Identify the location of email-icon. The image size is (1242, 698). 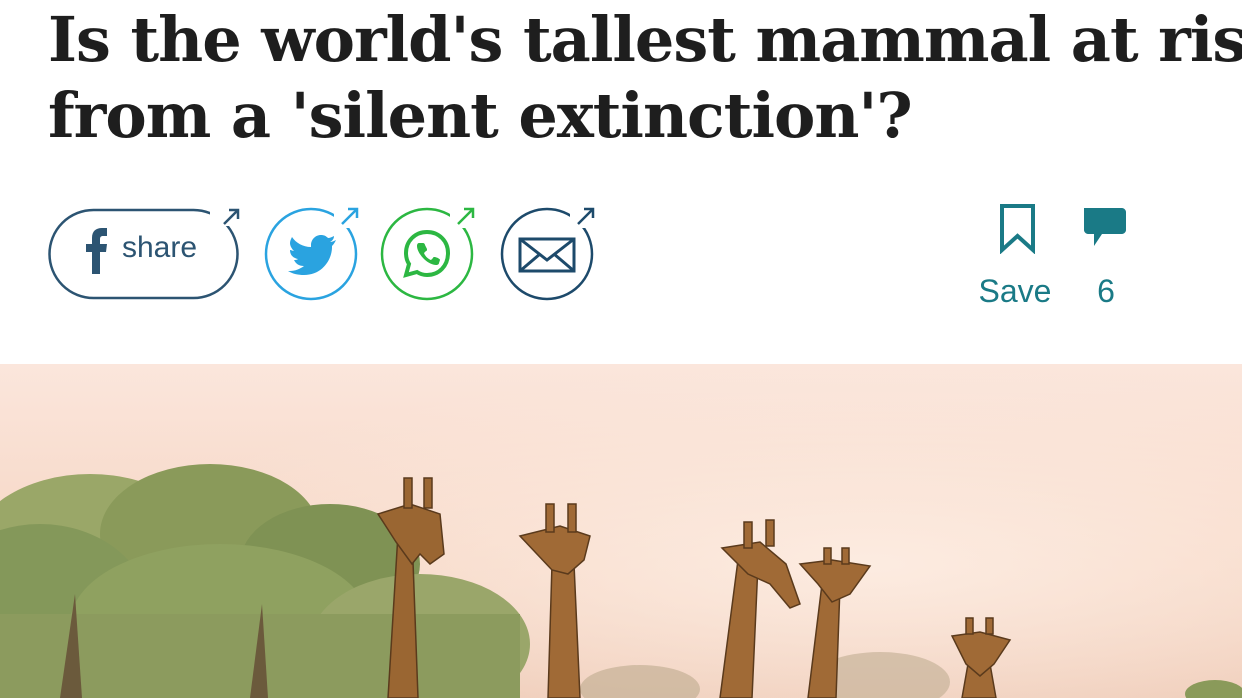
(547, 255).